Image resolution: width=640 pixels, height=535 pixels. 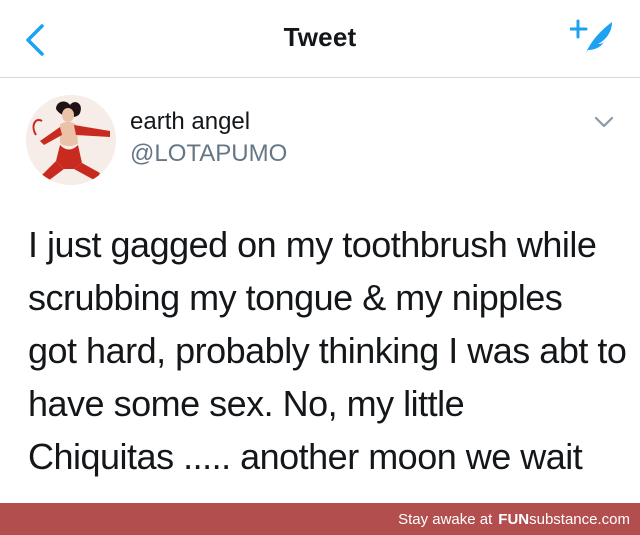 I want to click on tweet-menu-button, so click(x=604, y=122).